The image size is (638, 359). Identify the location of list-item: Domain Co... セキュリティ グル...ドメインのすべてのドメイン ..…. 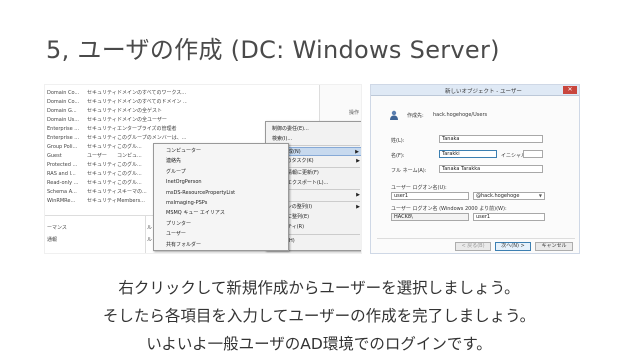
(117, 102).